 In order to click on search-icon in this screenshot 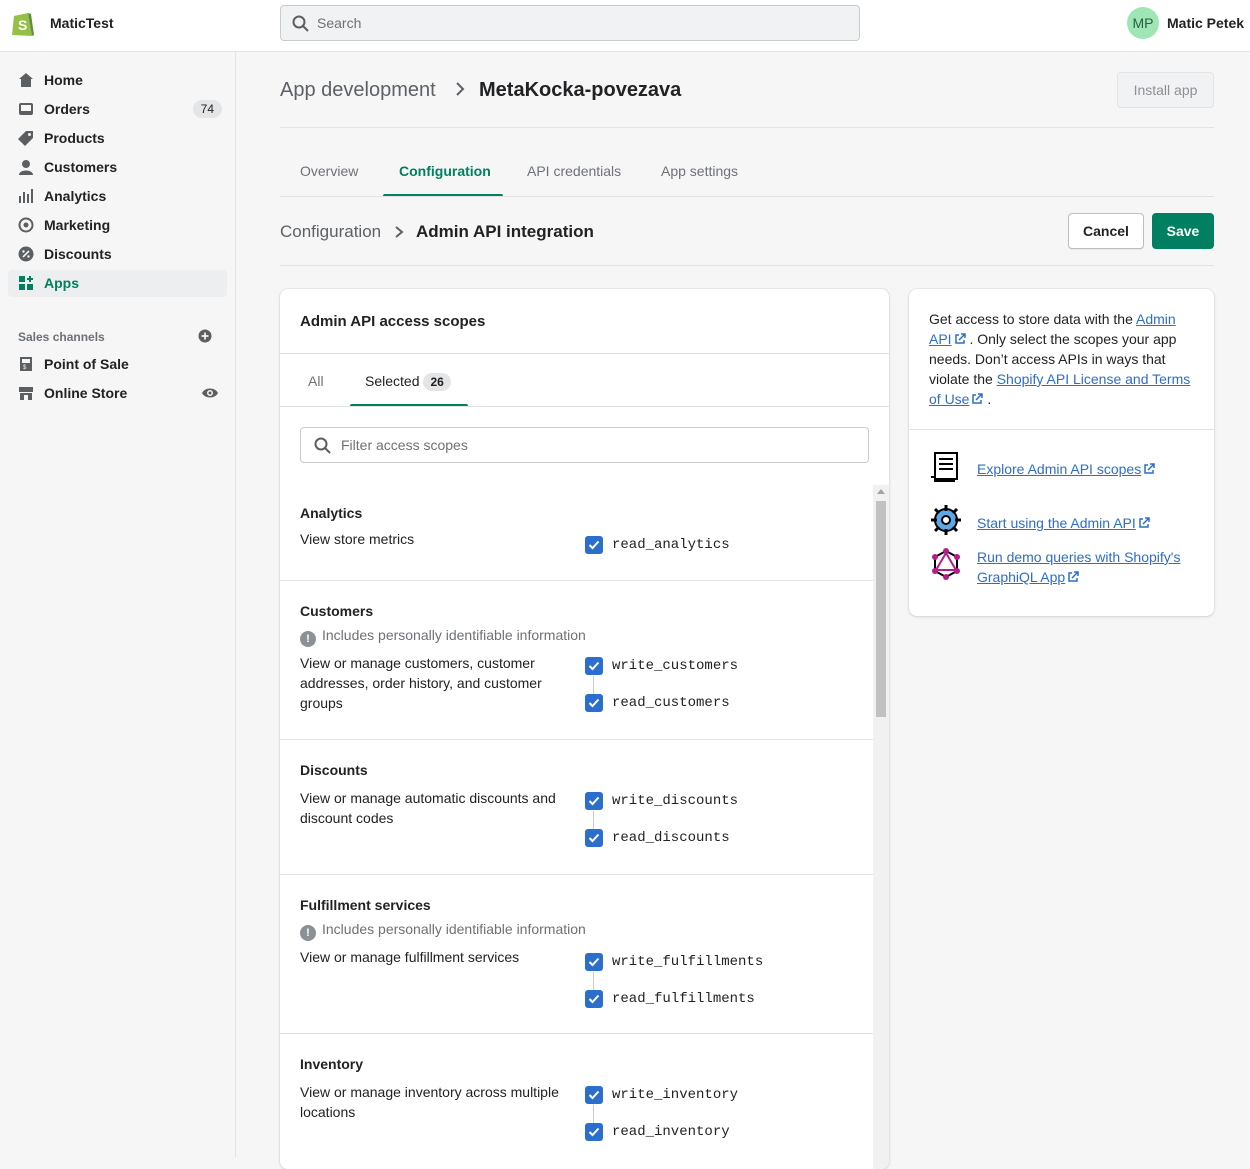, I will do `click(300, 23)`.